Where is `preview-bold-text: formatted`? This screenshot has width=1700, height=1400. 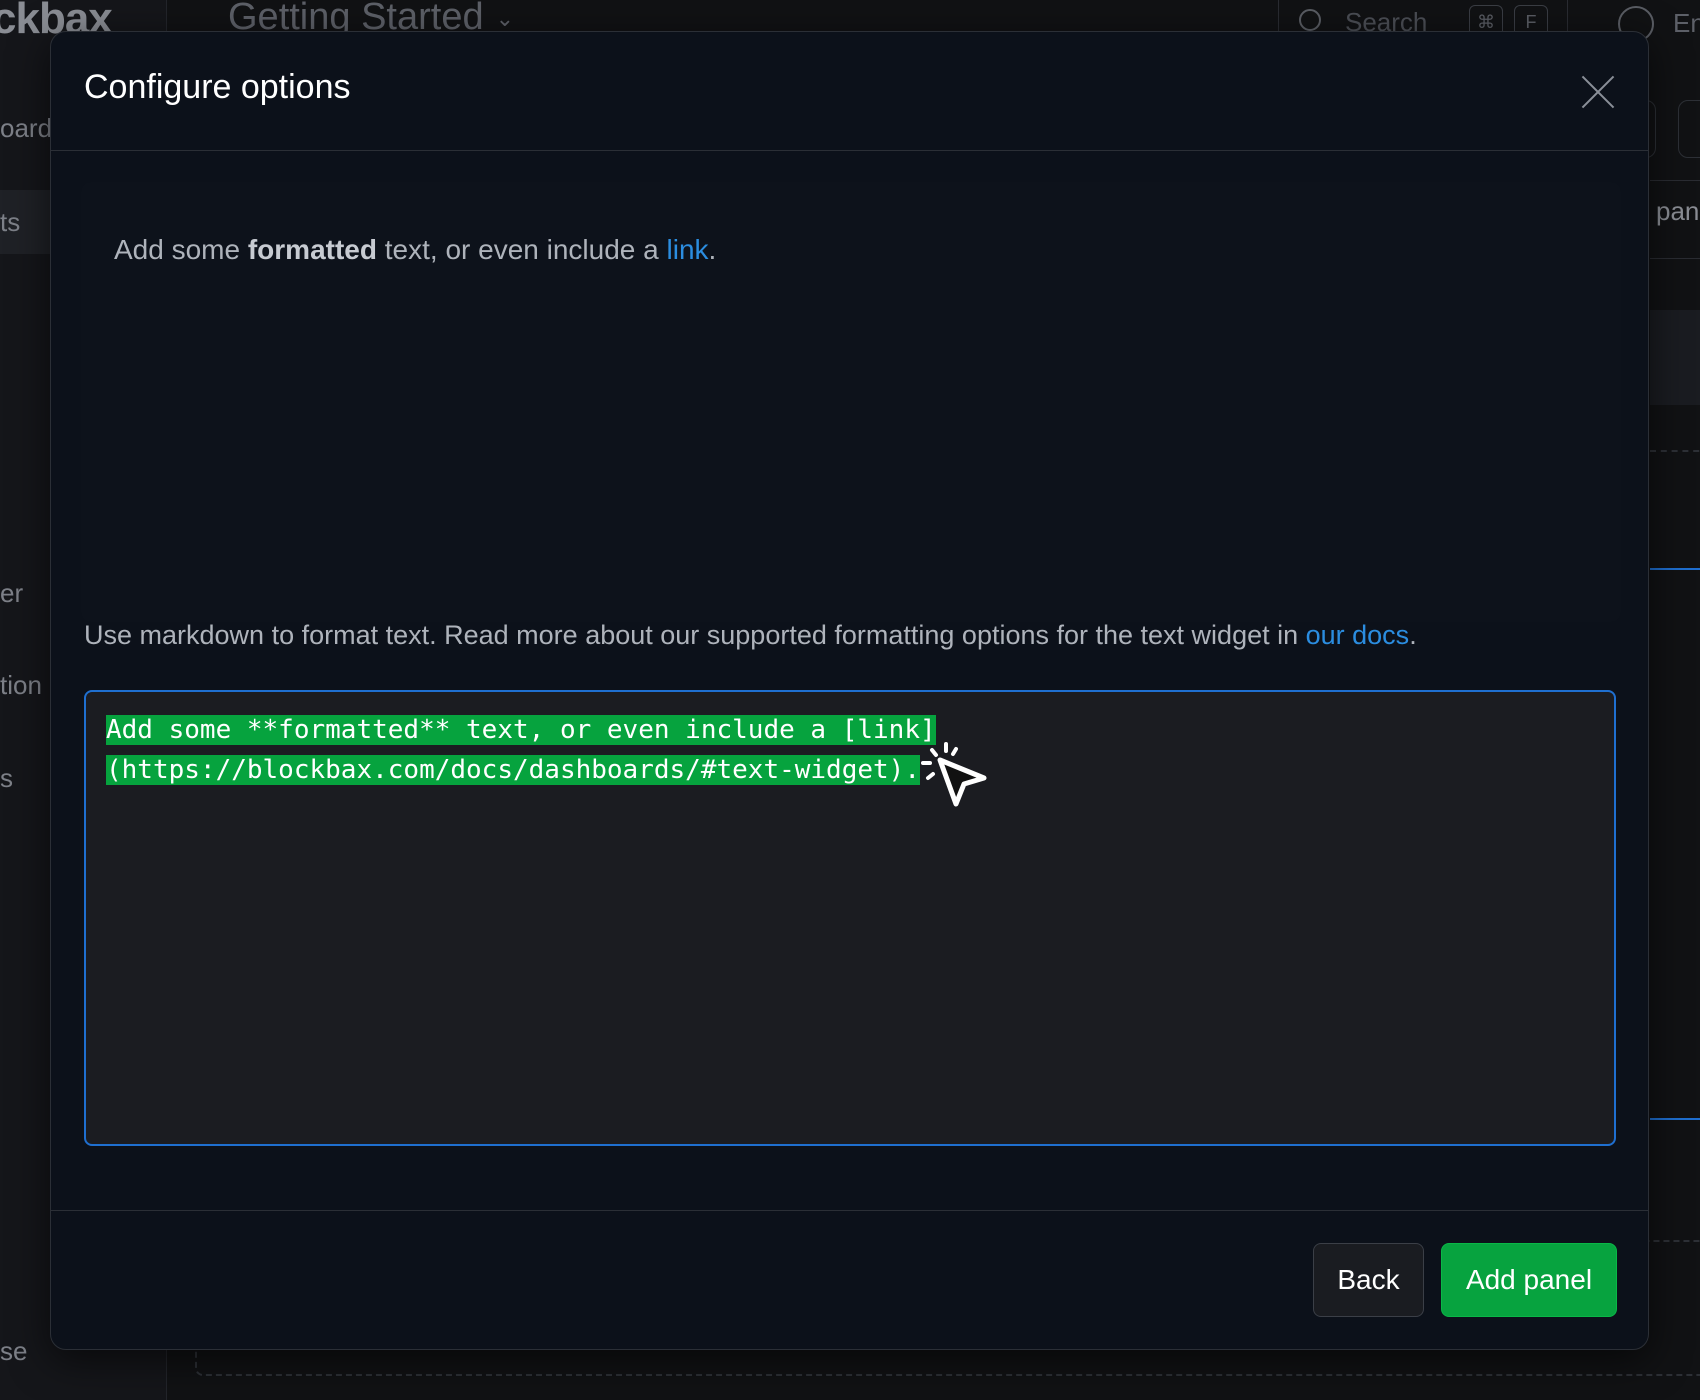 preview-bold-text: formatted is located at coordinates (312, 249).